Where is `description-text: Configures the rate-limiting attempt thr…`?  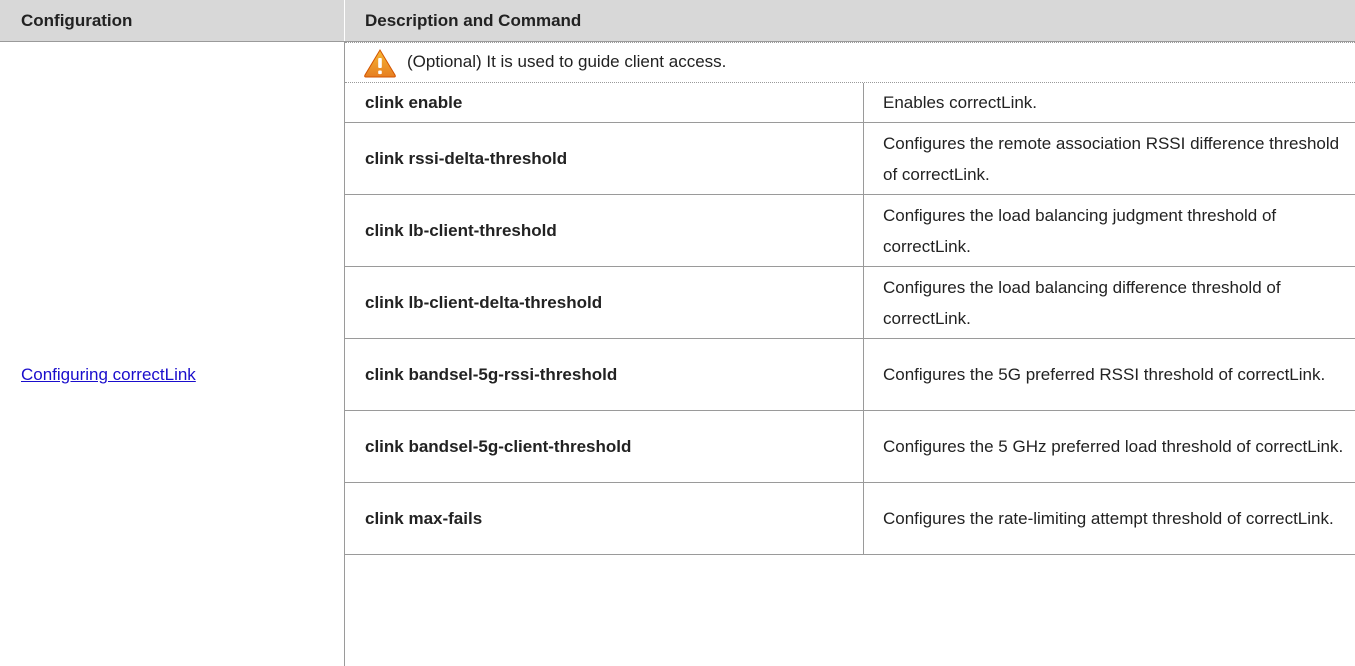 description-text: Configures the rate-limiting attempt thr… is located at coordinates (1108, 518).